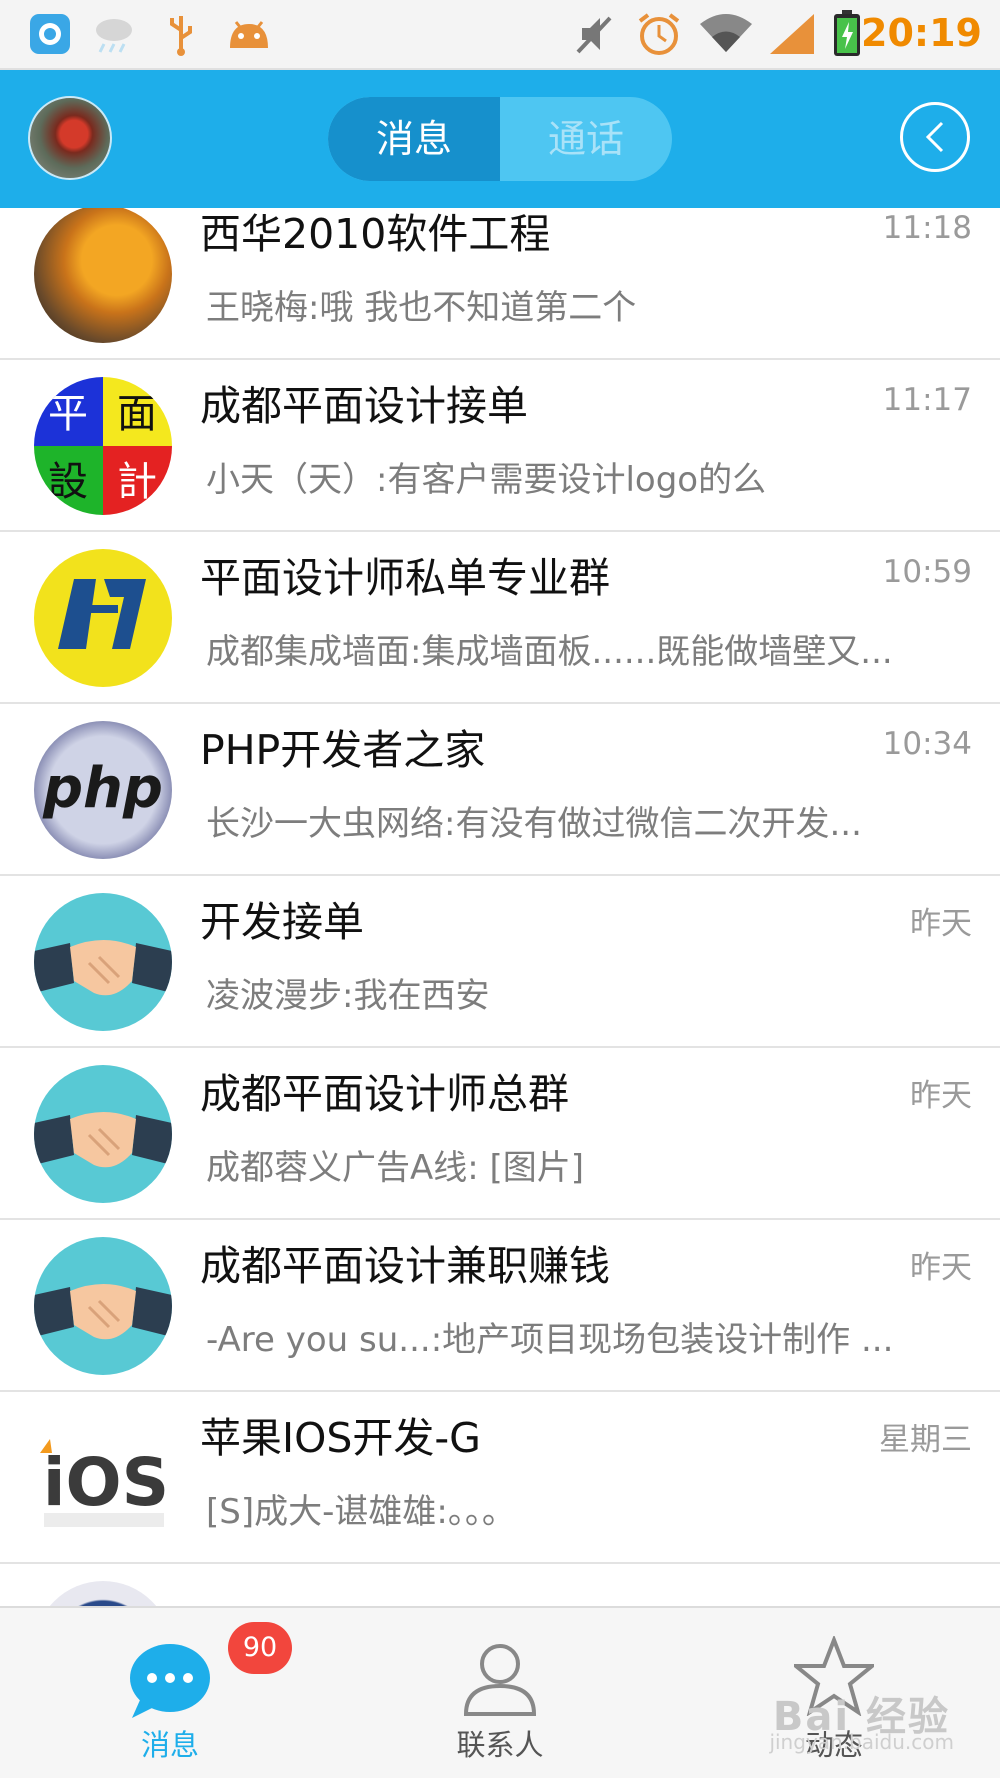 This screenshot has height=1780, width=1000. I want to click on tab-switcher: 消息 通话, so click(500, 139).